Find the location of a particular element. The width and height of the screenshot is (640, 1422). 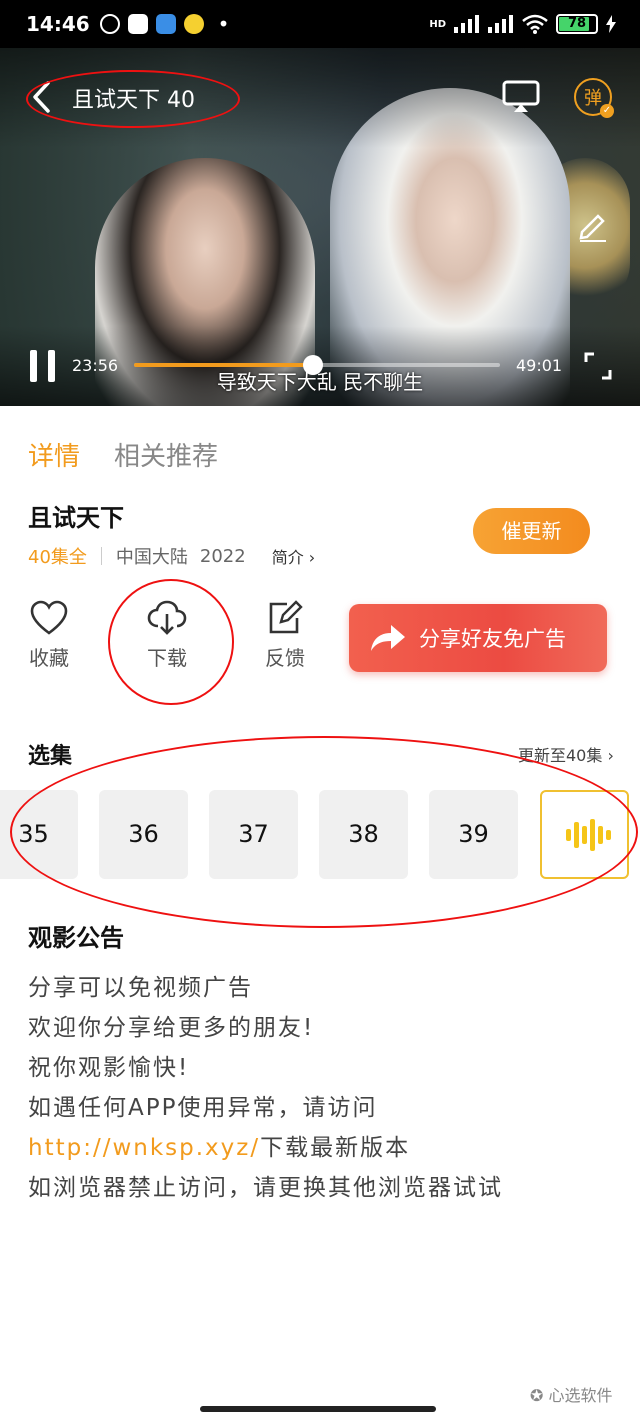

episodes-section-title: 选集 is located at coordinates (50, 756).